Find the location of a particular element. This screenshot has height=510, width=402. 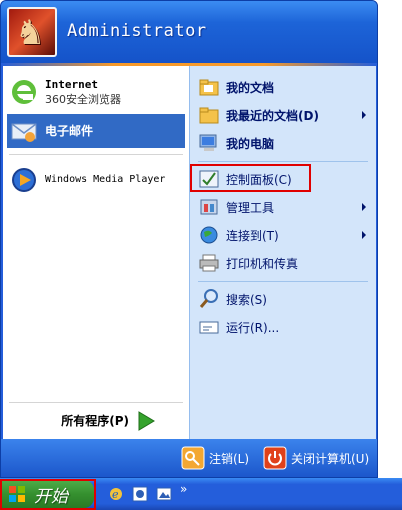

pinned-internet: Internet 360安全浏览器 is located at coordinates (96, 92).